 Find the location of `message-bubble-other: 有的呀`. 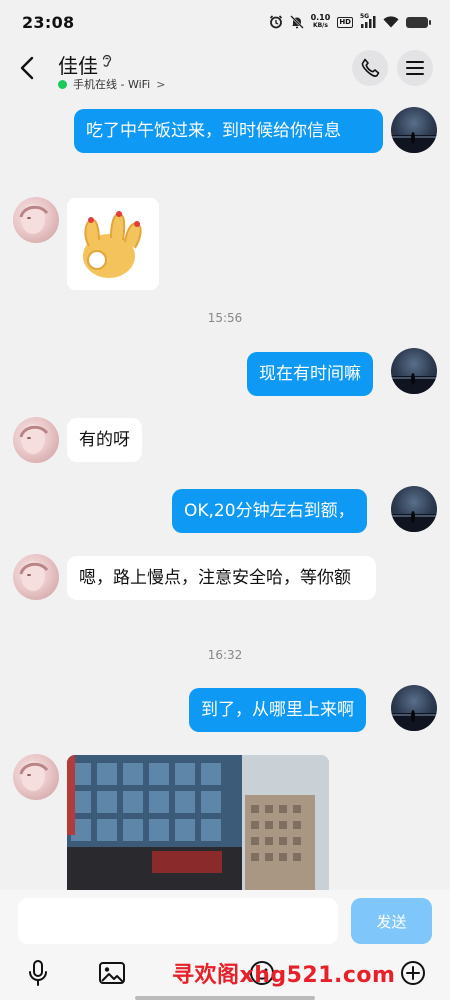

message-bubble-other: 有的呀 is located at coordinates (104, 440).